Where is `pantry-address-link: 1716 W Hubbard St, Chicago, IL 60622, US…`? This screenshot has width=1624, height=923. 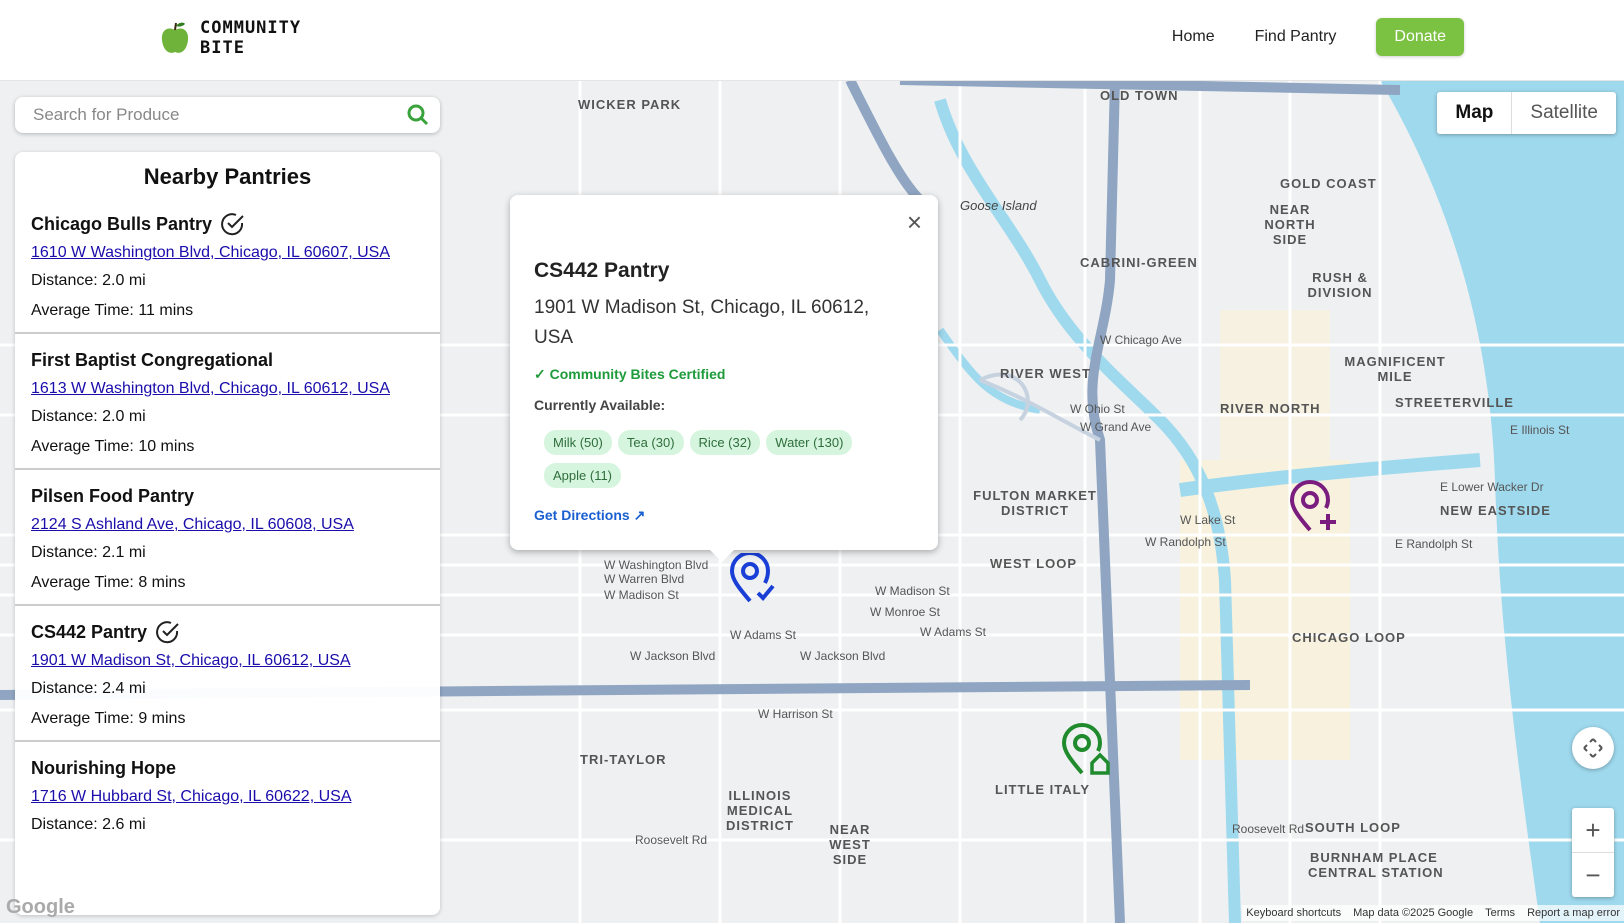 pantry-address-link: 1716 W Hubbard St, Chicago, IL 60622, US… is located at coordinates (227, 797).